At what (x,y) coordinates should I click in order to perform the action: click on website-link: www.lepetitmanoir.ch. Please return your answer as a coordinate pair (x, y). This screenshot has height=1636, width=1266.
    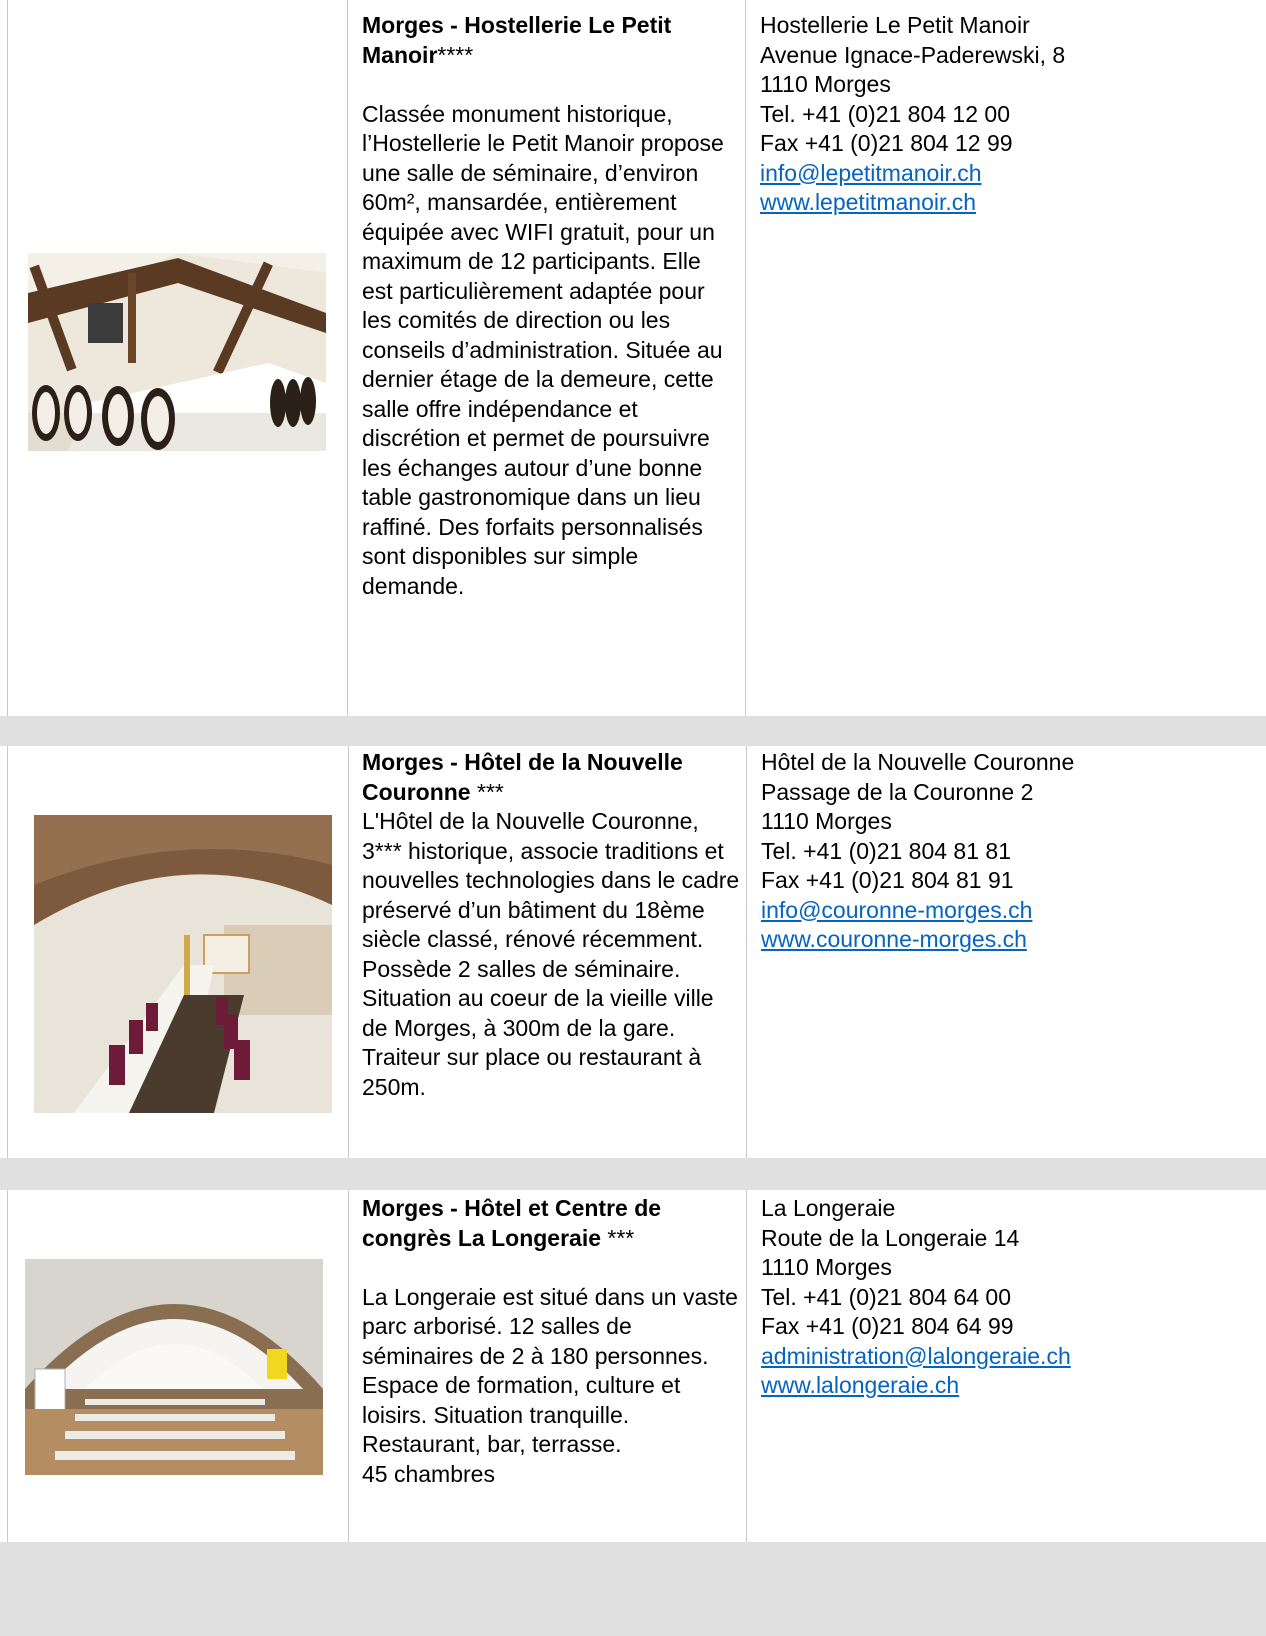
    Looking at the image, I should click on (1010, 203).